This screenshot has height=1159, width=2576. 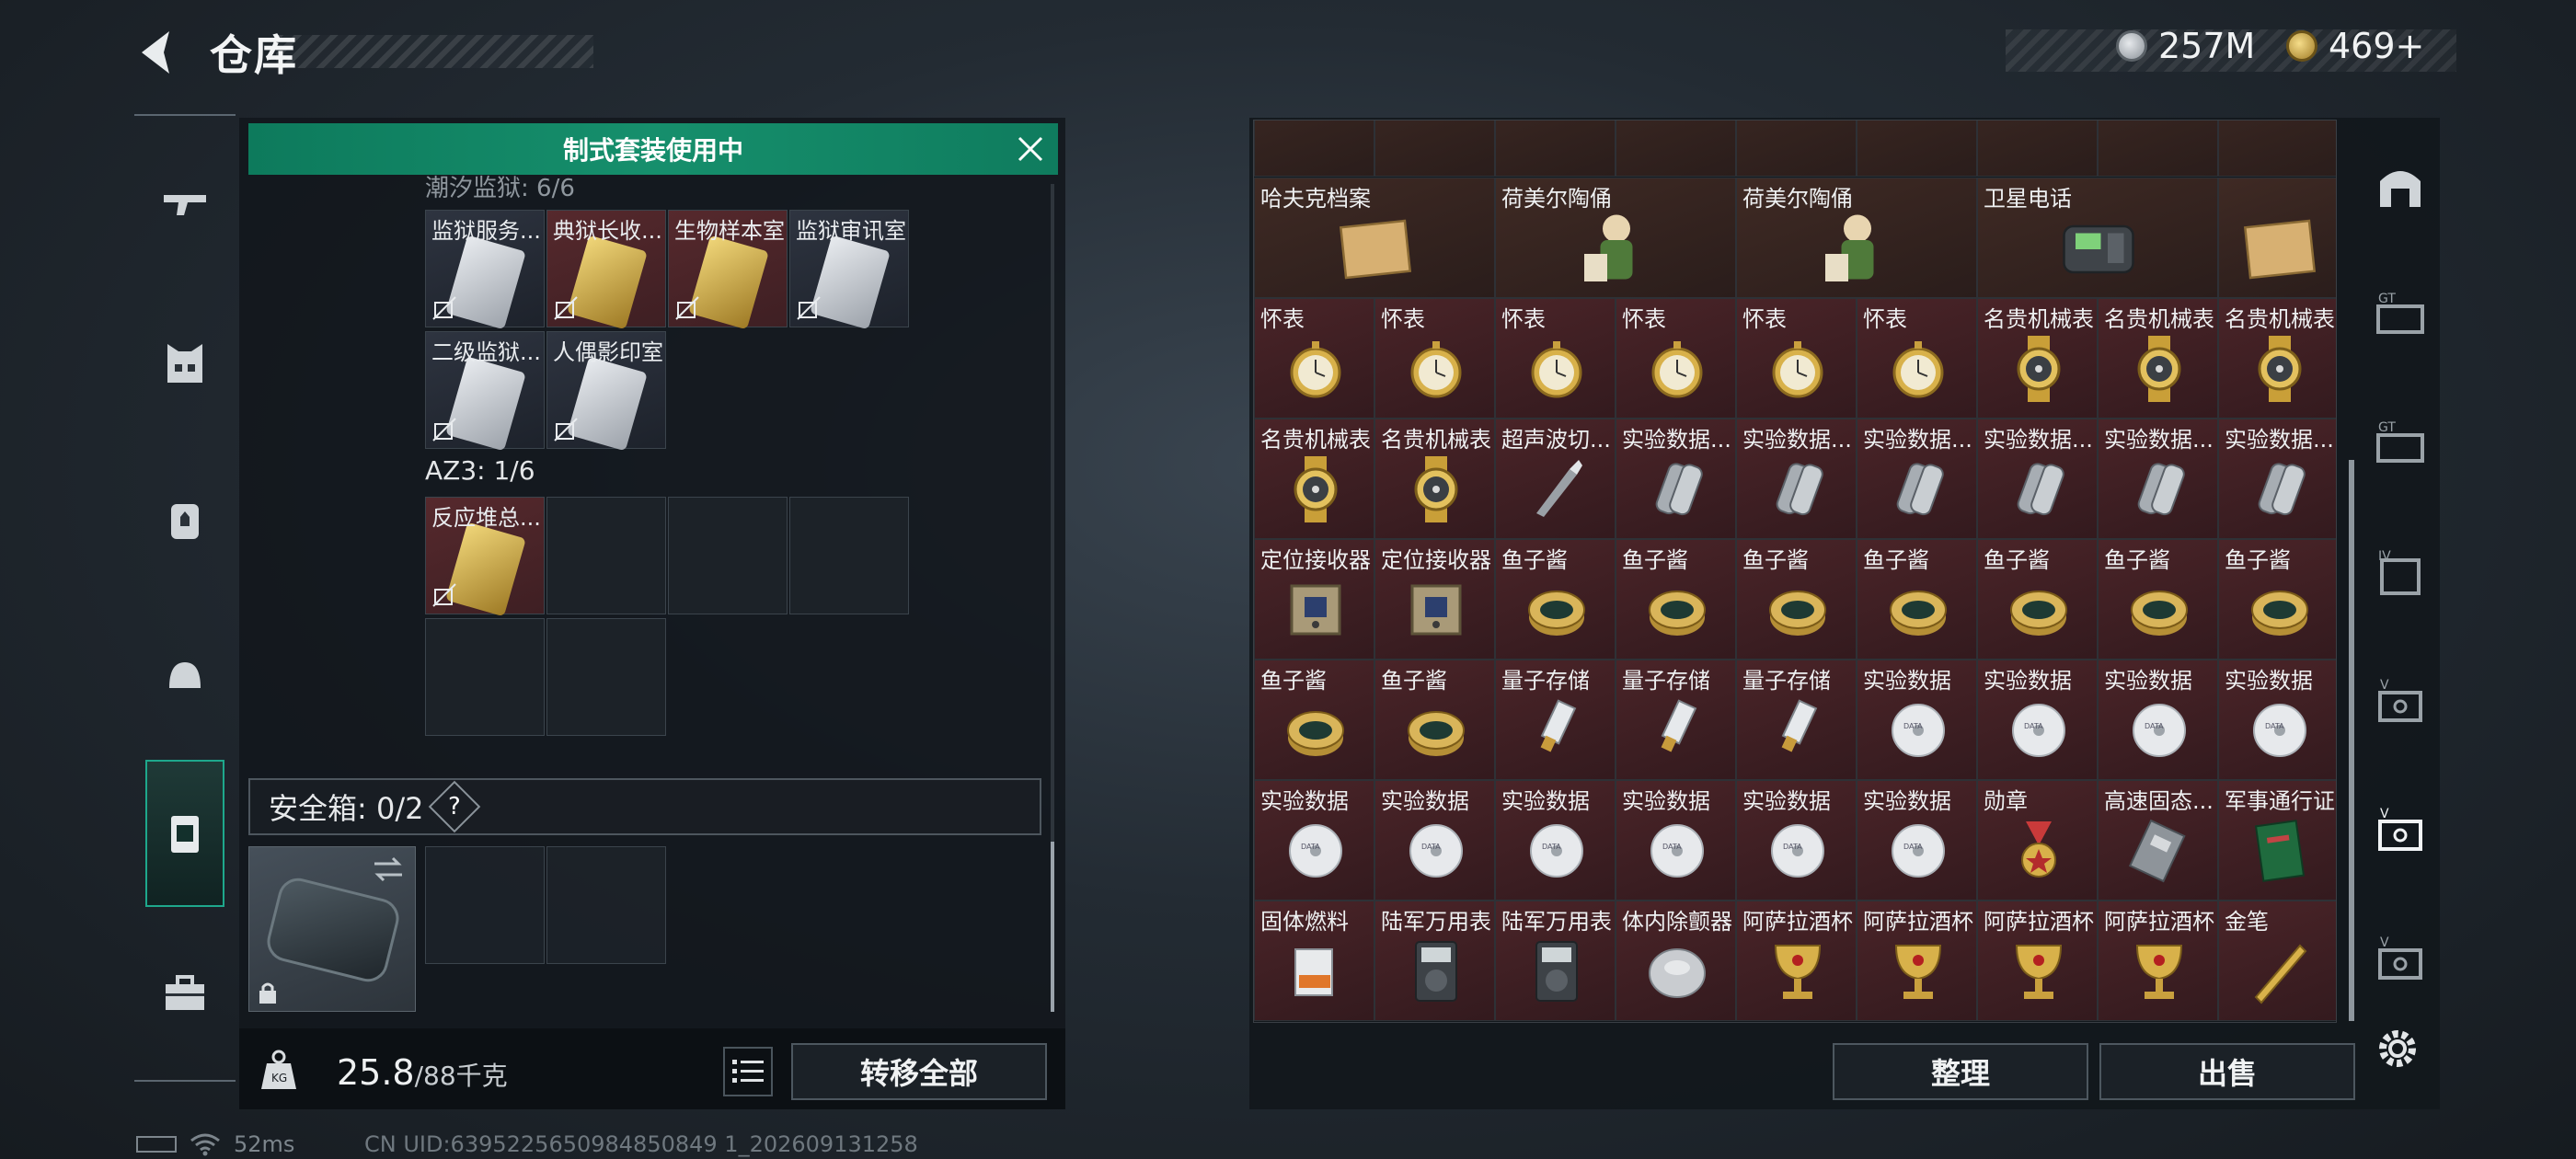 What do you see at coordinates (1314, 961) in the screenshot?
I see `stash-item: 固体燃料` at bounding box center [1314, 961].